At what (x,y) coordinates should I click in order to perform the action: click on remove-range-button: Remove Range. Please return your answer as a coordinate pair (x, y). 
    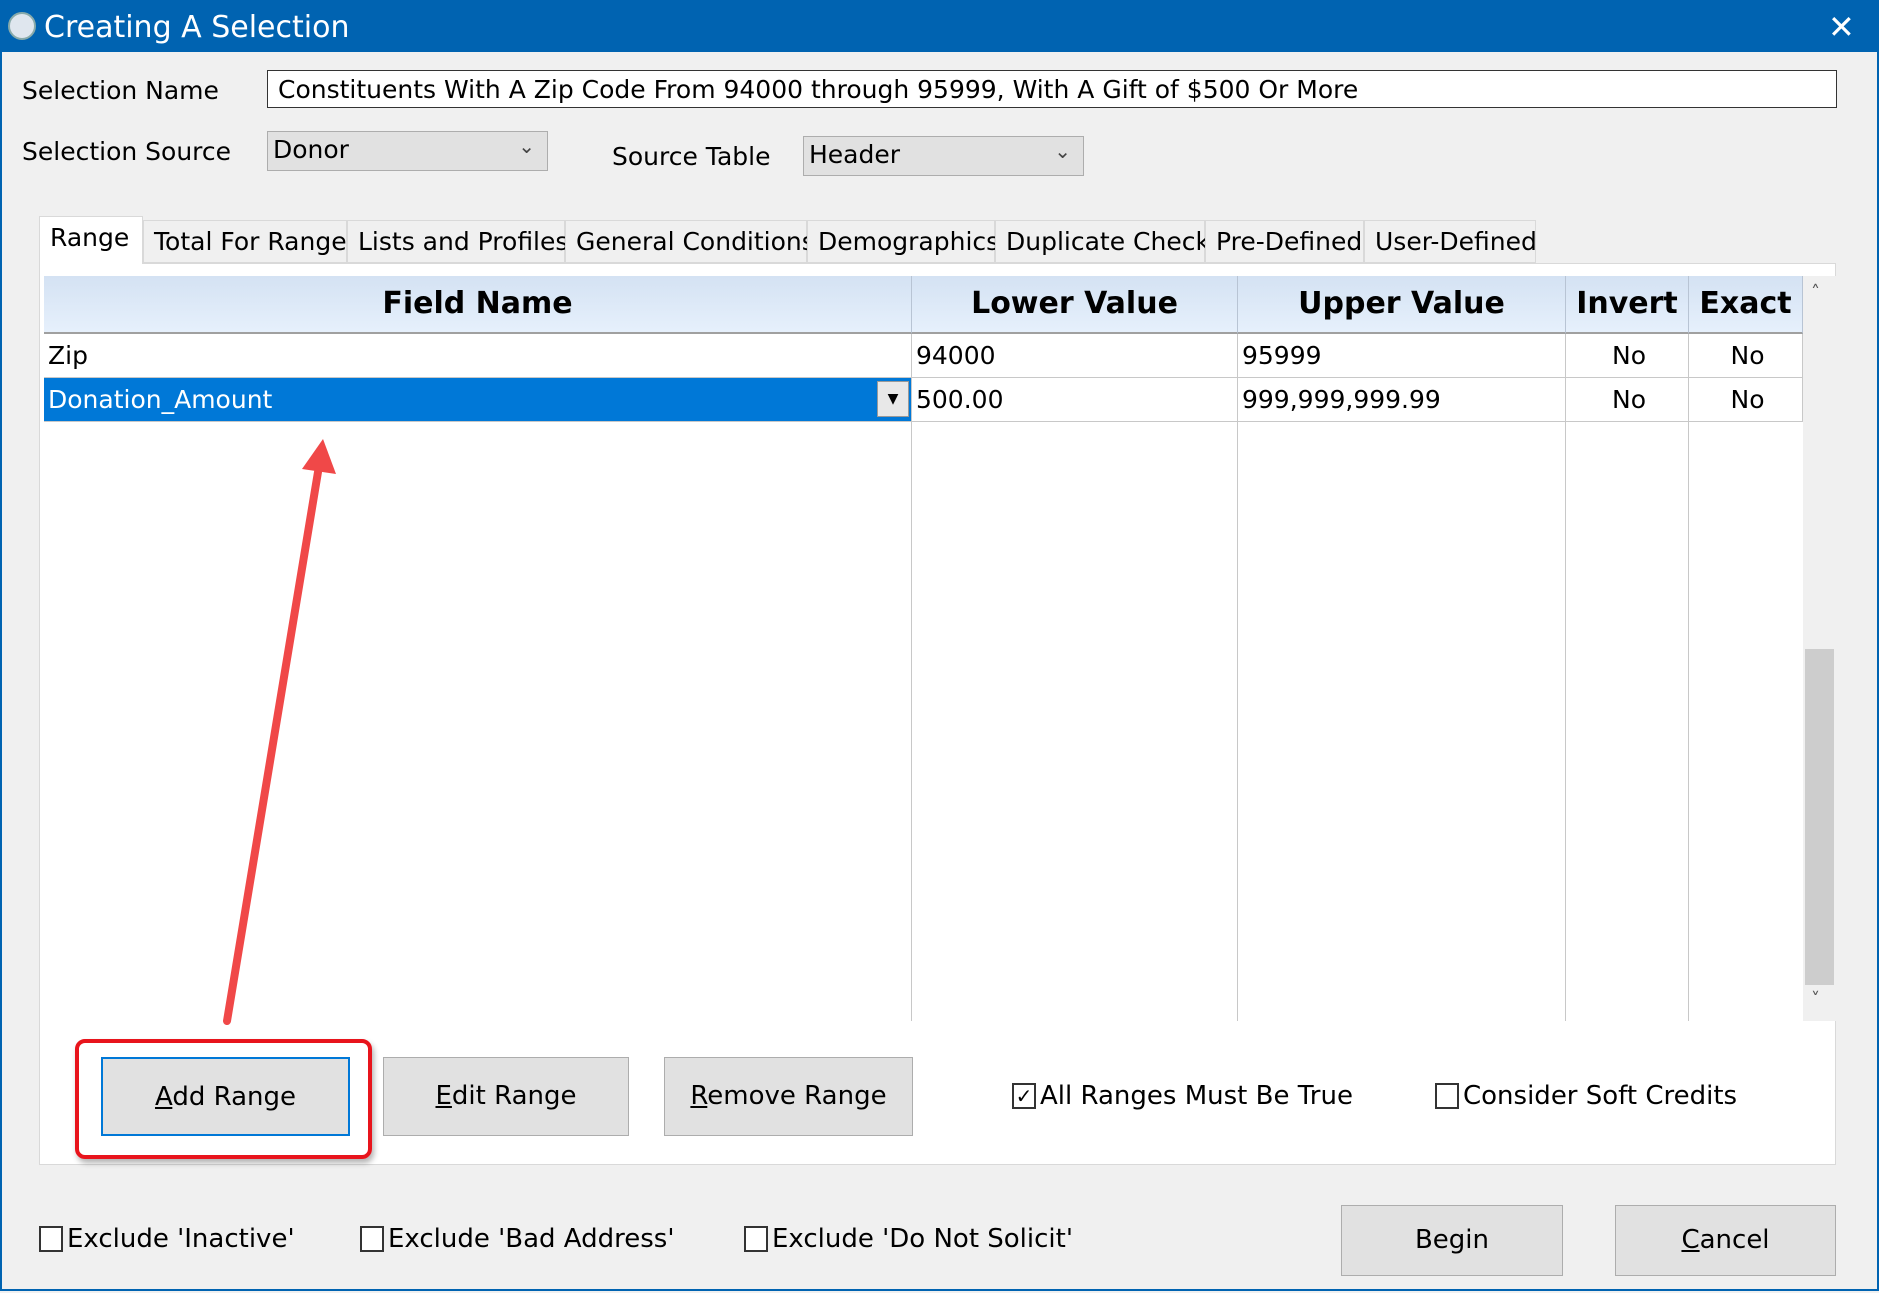
    Looking at the image, I should click on (788, 1096).